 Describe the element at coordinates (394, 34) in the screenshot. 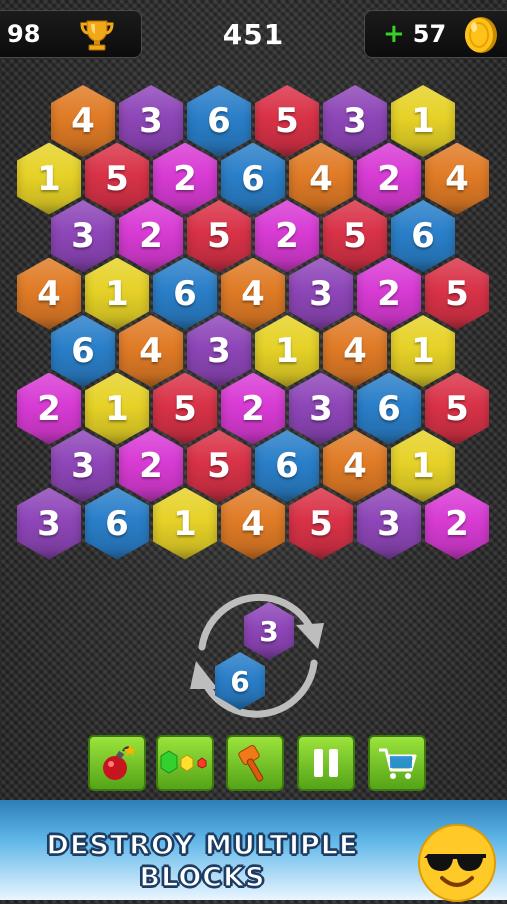

I see `add-coins-icon: +` at that location.